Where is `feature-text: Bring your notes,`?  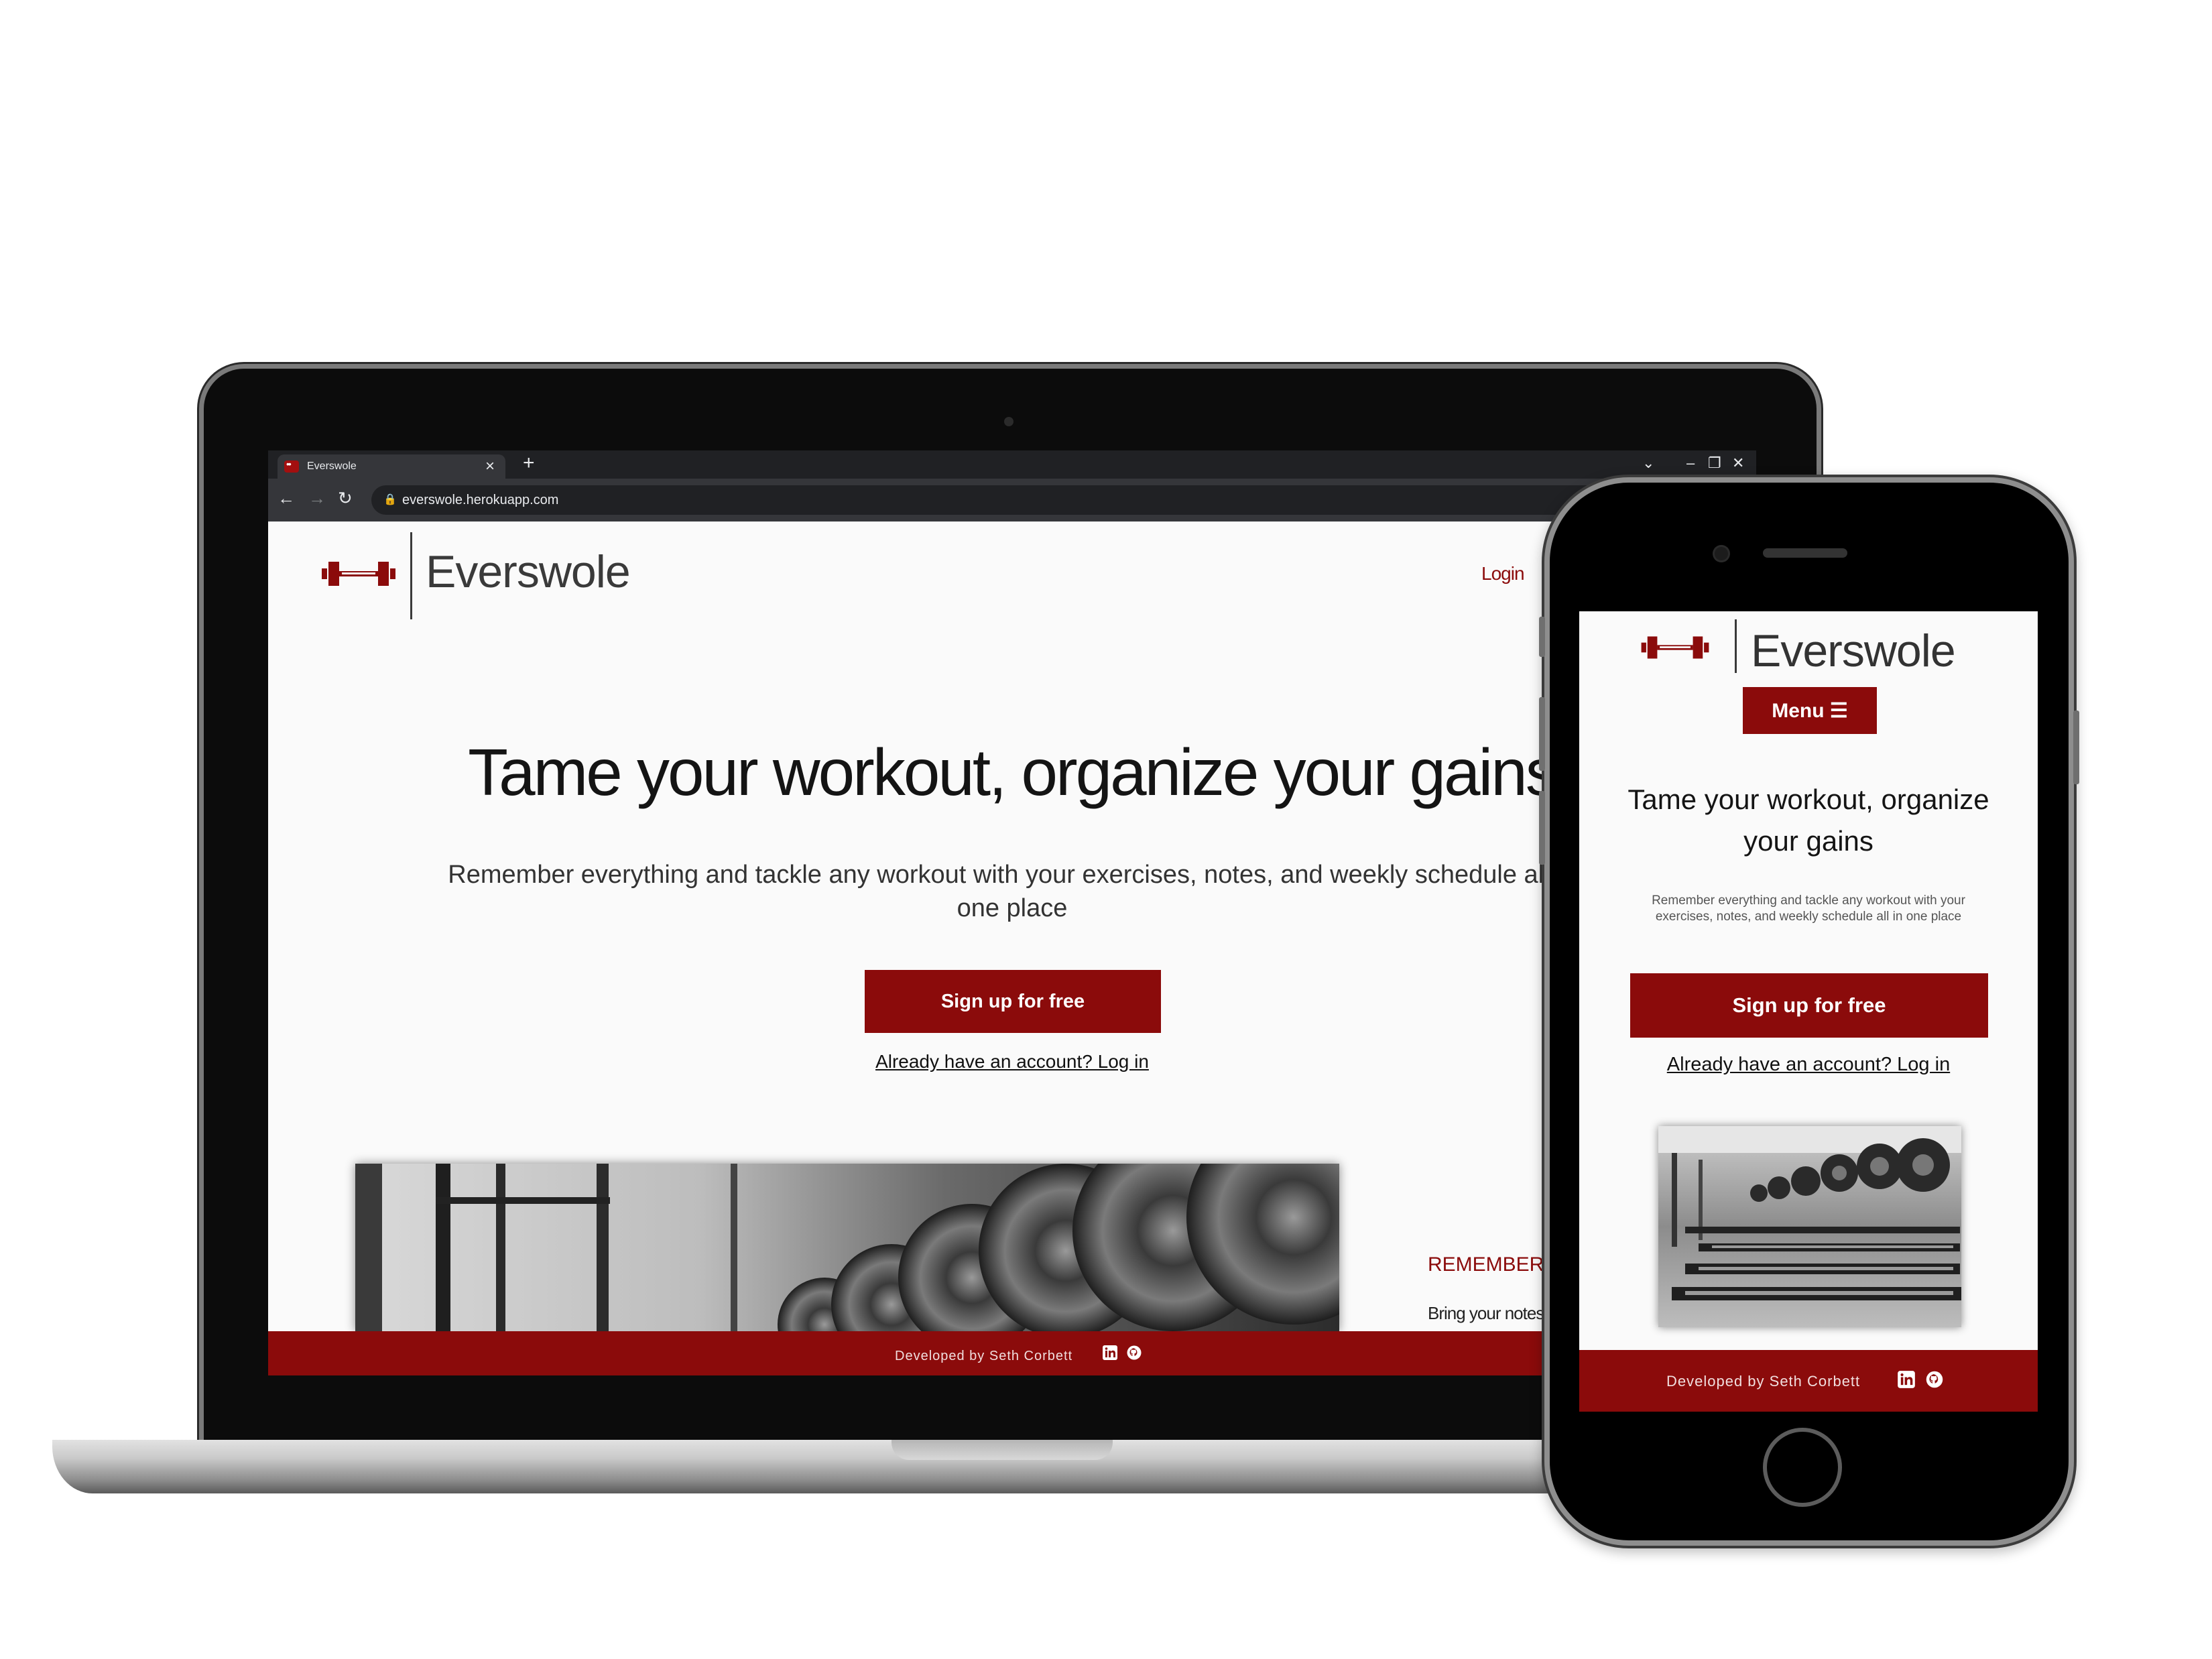 feature-text: Bring your notes, is located at coordinates (1488, 1313).